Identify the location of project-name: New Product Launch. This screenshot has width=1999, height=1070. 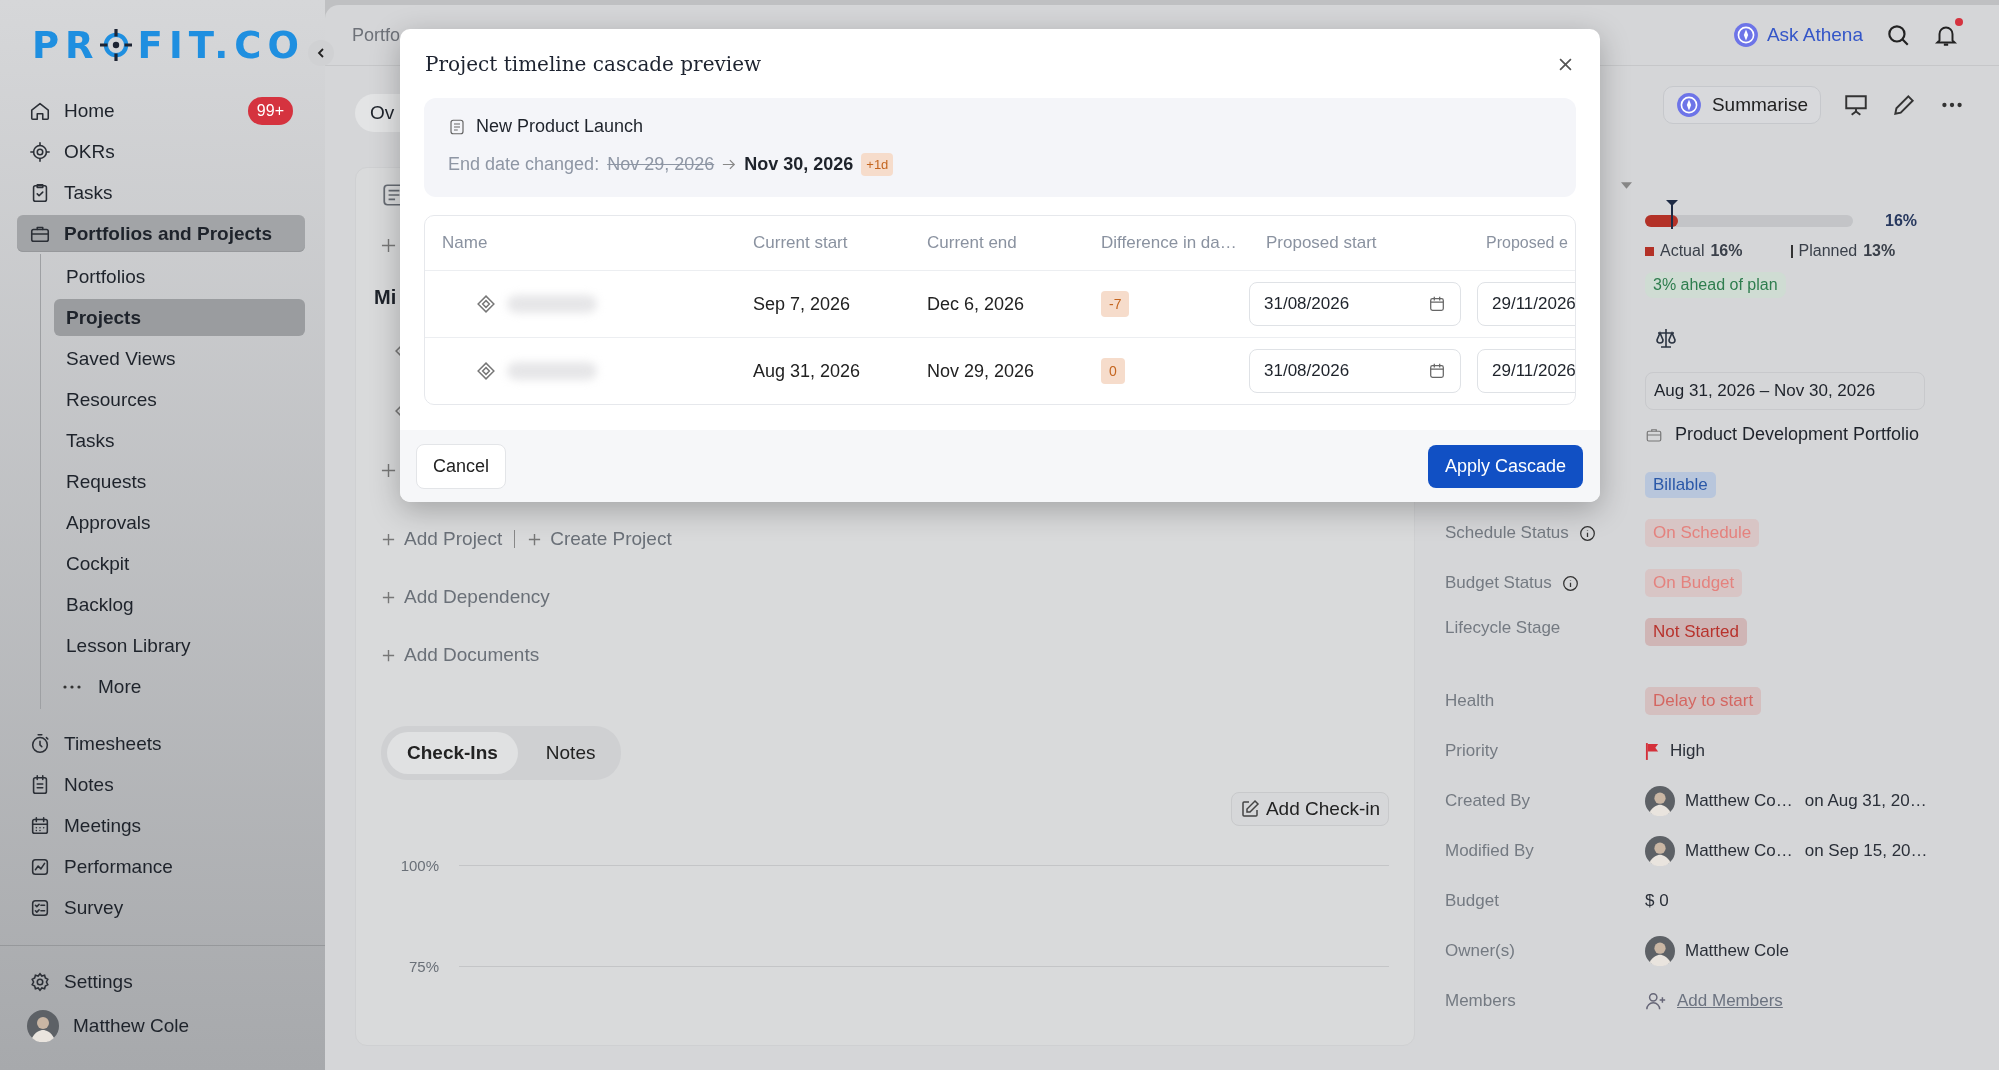
(560, 126).